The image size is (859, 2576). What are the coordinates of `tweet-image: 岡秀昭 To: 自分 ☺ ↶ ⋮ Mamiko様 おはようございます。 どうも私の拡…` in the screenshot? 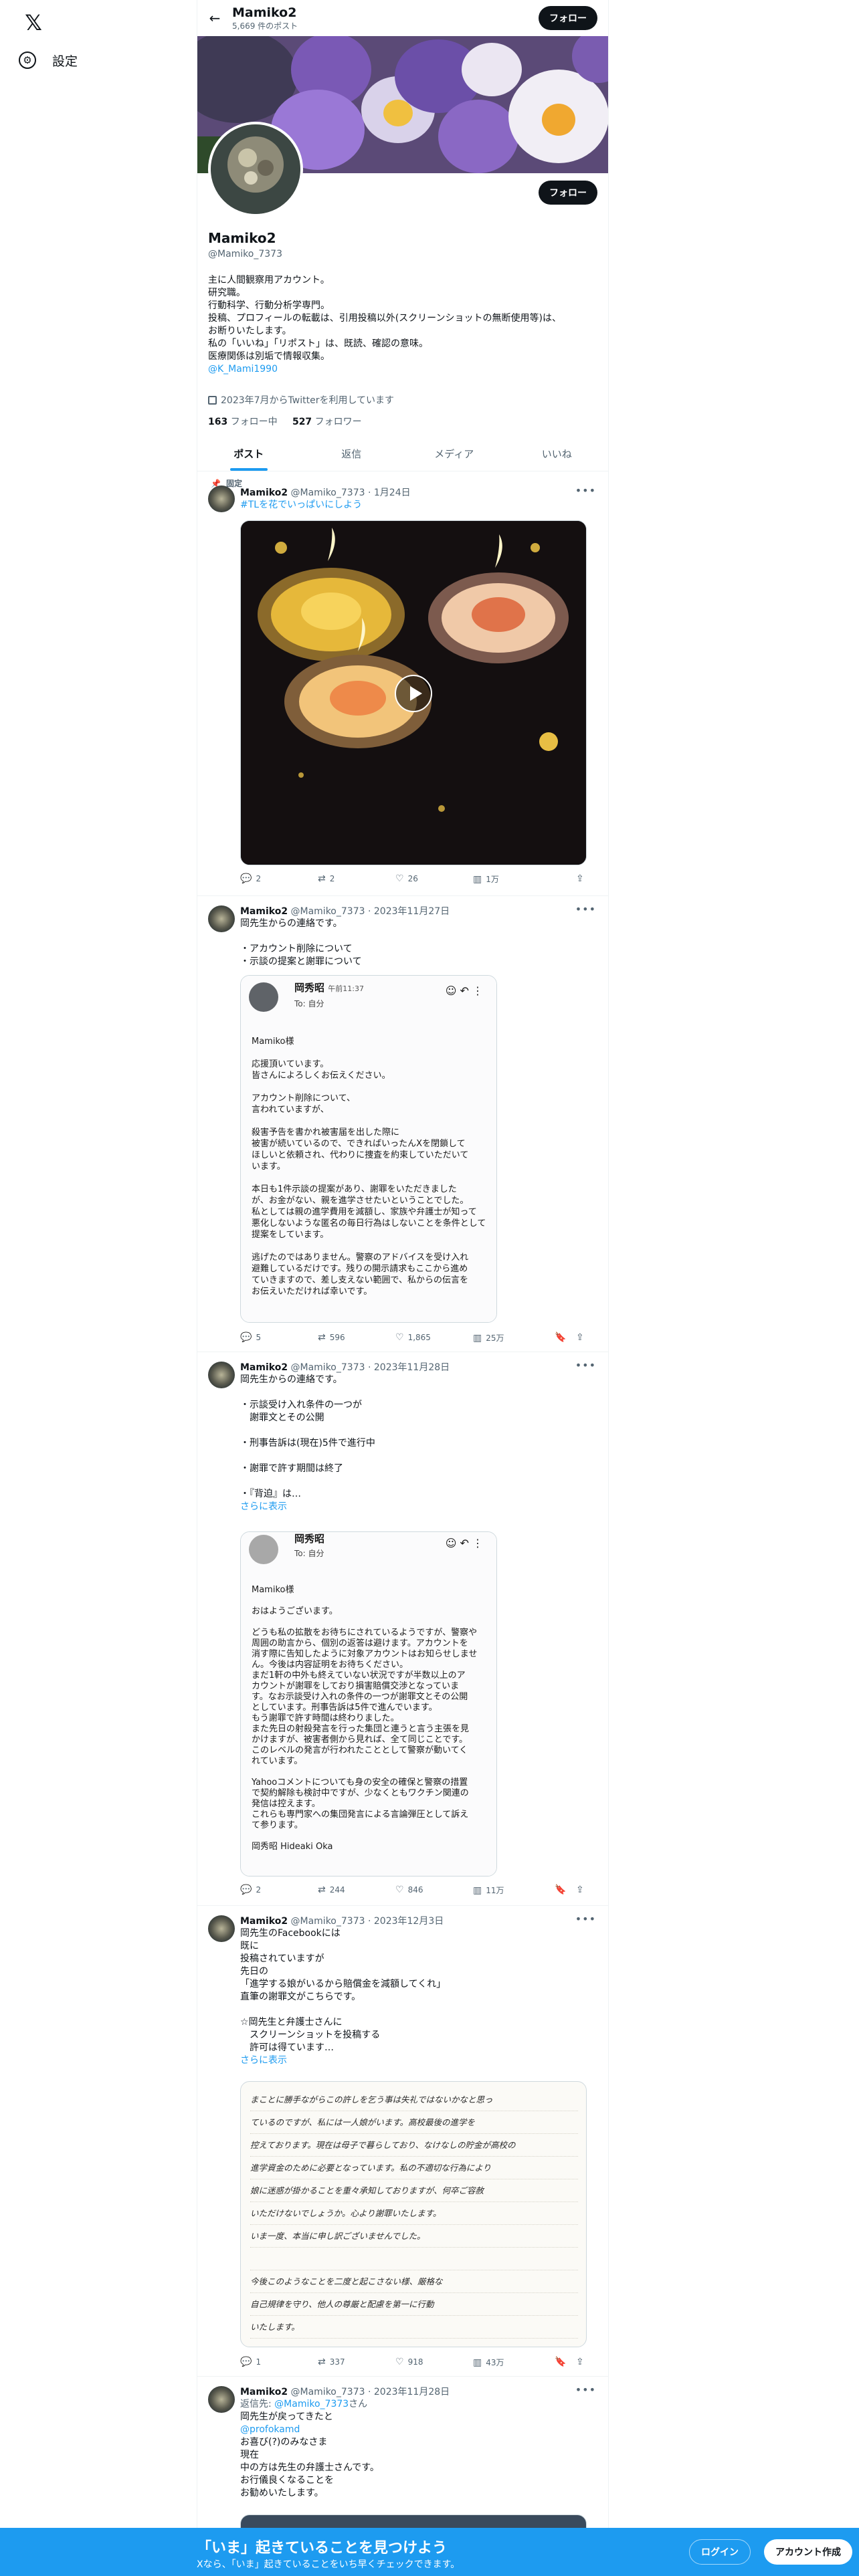 It's located at (368, 1704).